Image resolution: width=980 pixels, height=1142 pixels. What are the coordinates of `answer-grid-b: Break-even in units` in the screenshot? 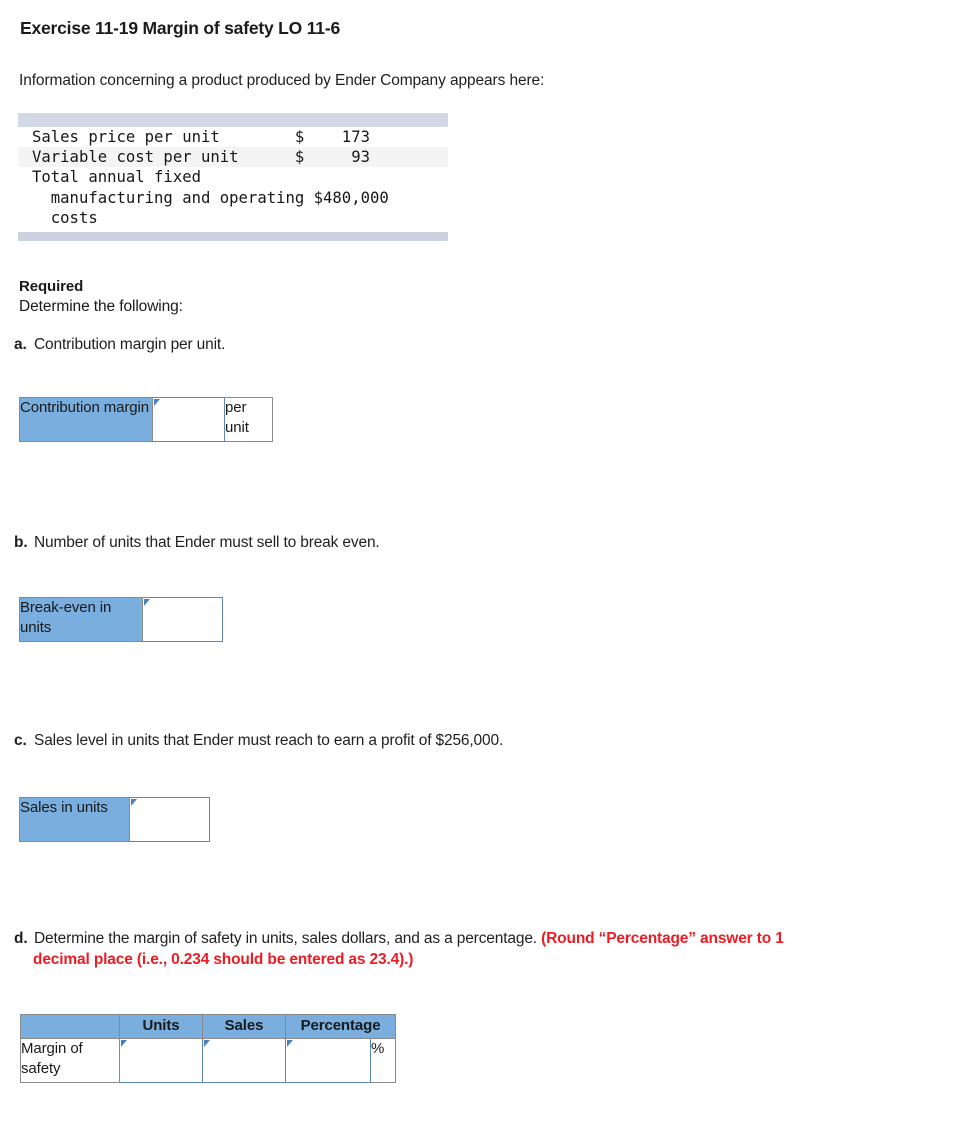 It's located at (121, 619).